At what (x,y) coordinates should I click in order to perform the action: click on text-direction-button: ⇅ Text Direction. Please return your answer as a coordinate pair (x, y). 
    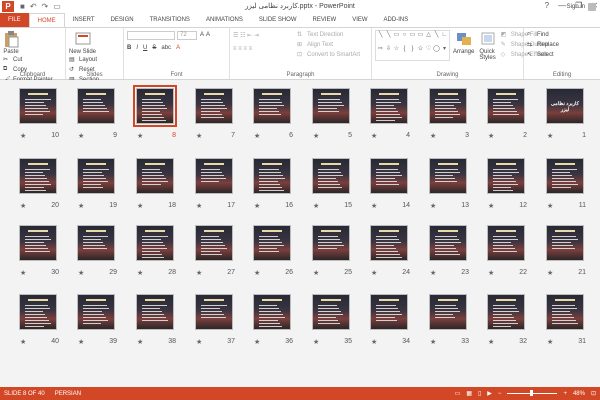
    Looking at the image, I should click on (328, 35).